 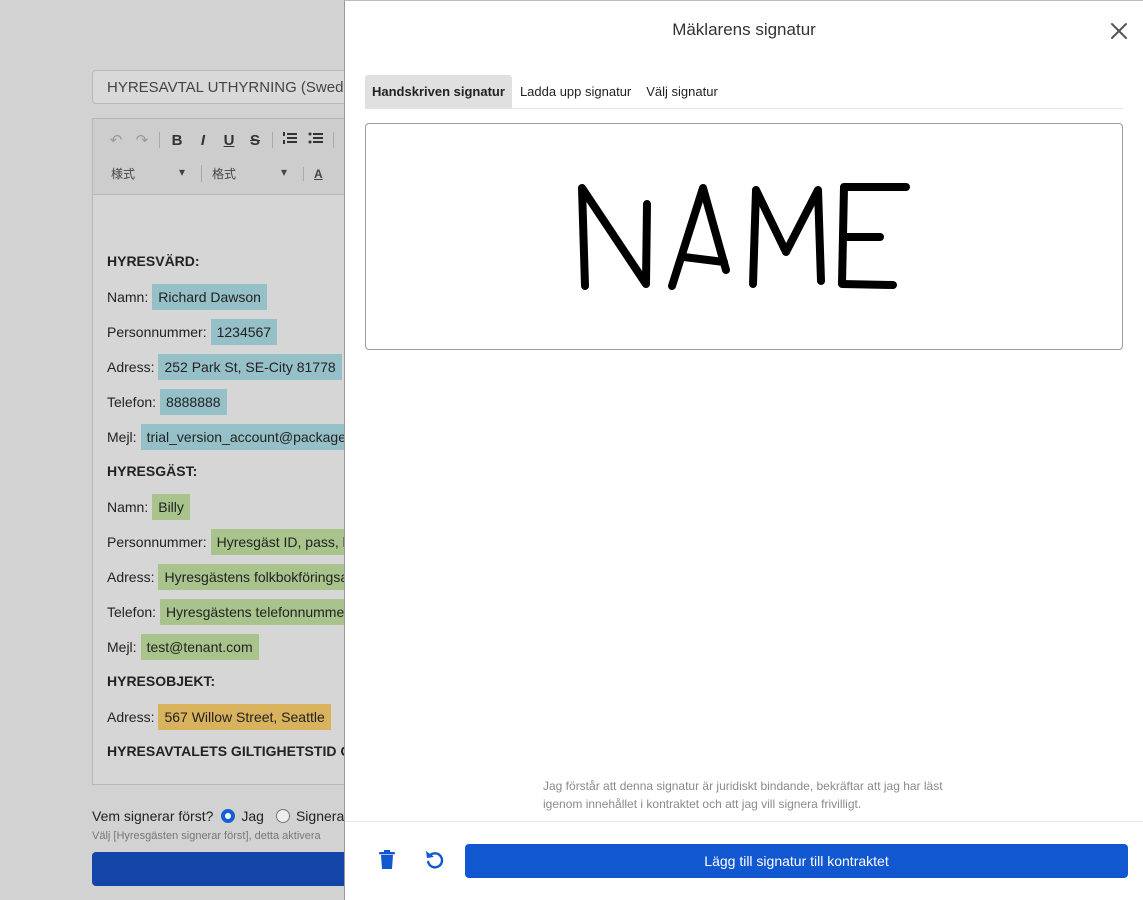 What do you see at coordinates (435, 860) in the screenshot?
I see `undo-icon` at bounding box center [435, 860].